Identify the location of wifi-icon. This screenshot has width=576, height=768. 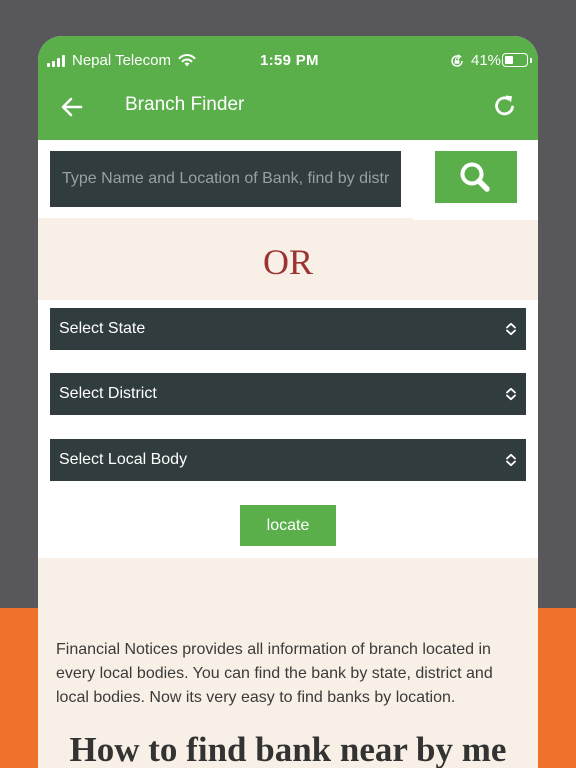
(187, 60).